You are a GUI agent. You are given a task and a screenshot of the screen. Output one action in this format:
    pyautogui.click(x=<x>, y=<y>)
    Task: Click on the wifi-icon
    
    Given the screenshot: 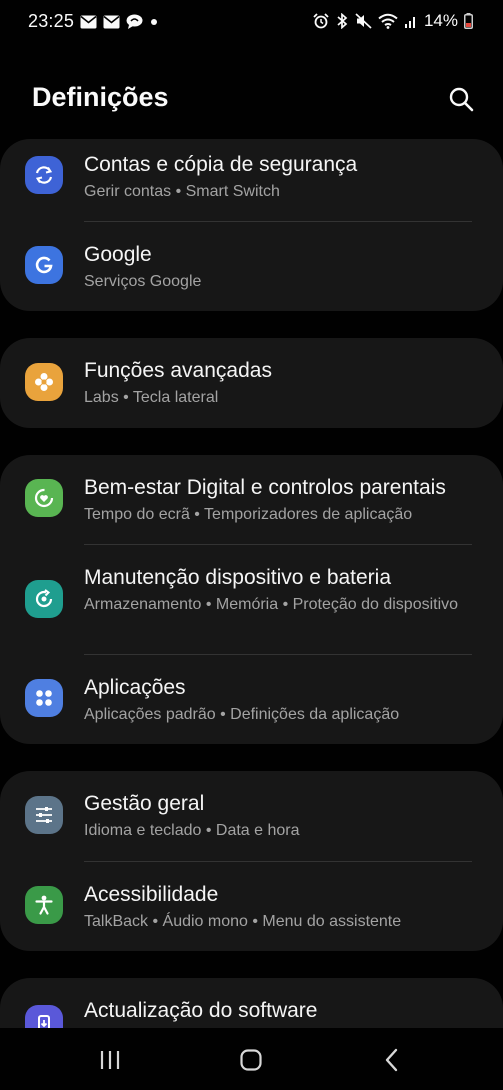 What is the action you would take?
    pyautogui.click(x=388, y=21)
    